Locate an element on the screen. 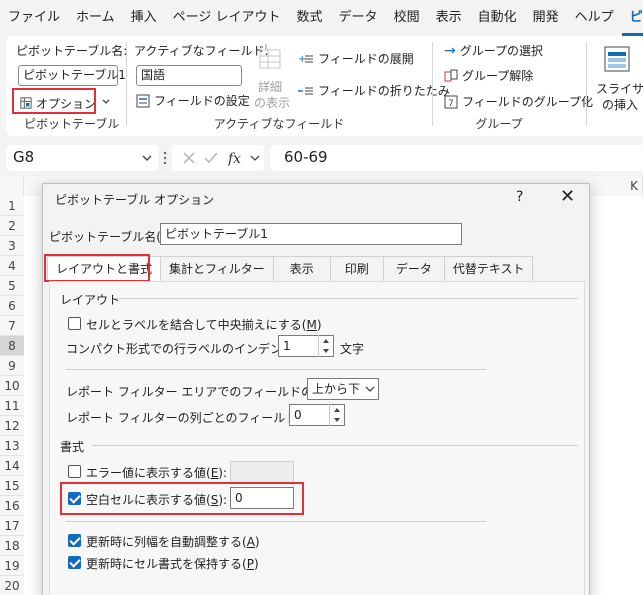 Image resolution: width=643 pixels, height=595 pixels. slicer-line1: スライサー is located at coordinates (619, 89).